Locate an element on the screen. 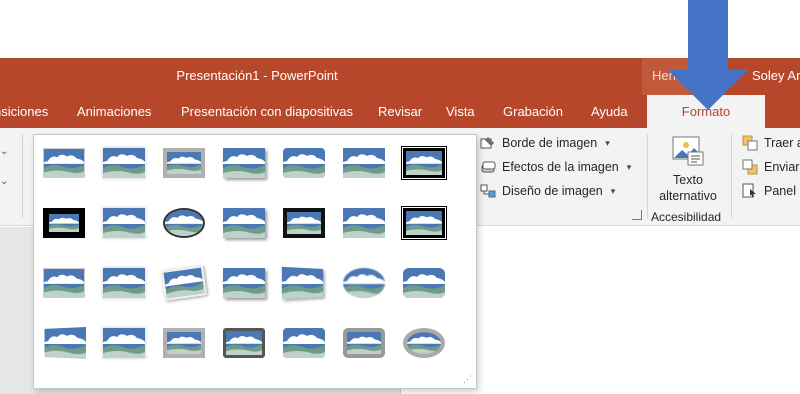  tab-view: Vista is located at coordinates (460, 111).